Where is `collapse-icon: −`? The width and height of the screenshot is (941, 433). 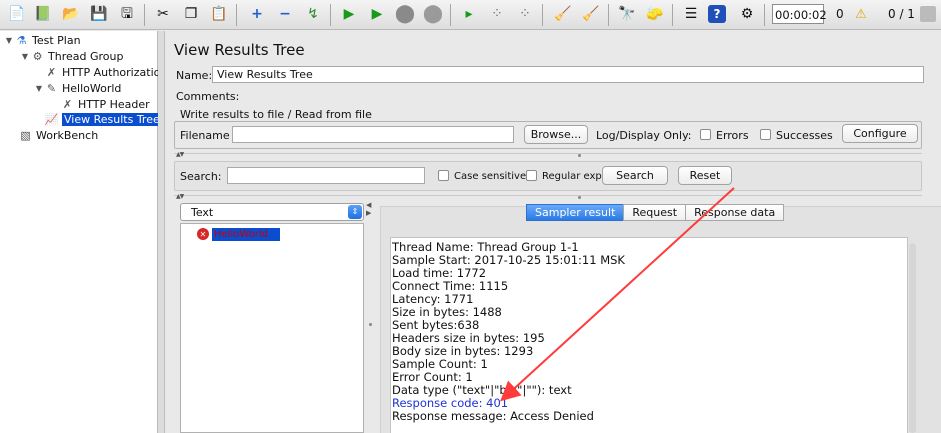
collapse-icon: − is located at coordinates (285, 14).